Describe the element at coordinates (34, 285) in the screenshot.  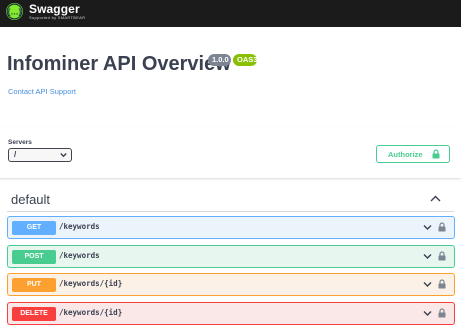
I see `method-badge: PUT` at that location.